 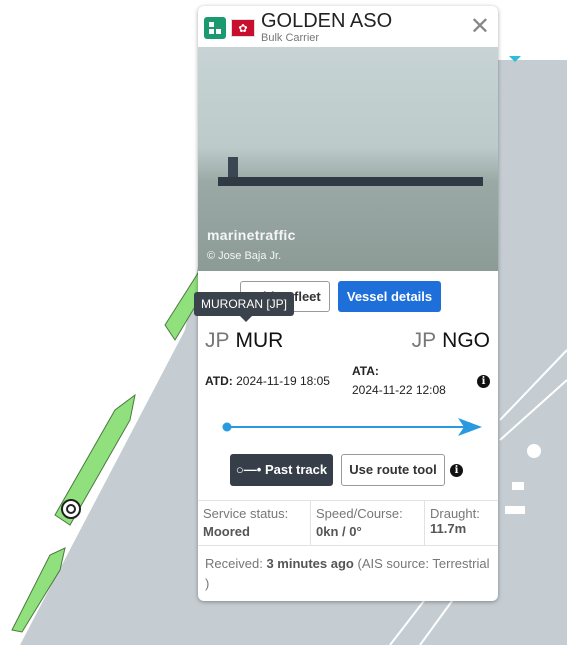 I want to click on track-icon: ○—•, so click(x=248, y=469).